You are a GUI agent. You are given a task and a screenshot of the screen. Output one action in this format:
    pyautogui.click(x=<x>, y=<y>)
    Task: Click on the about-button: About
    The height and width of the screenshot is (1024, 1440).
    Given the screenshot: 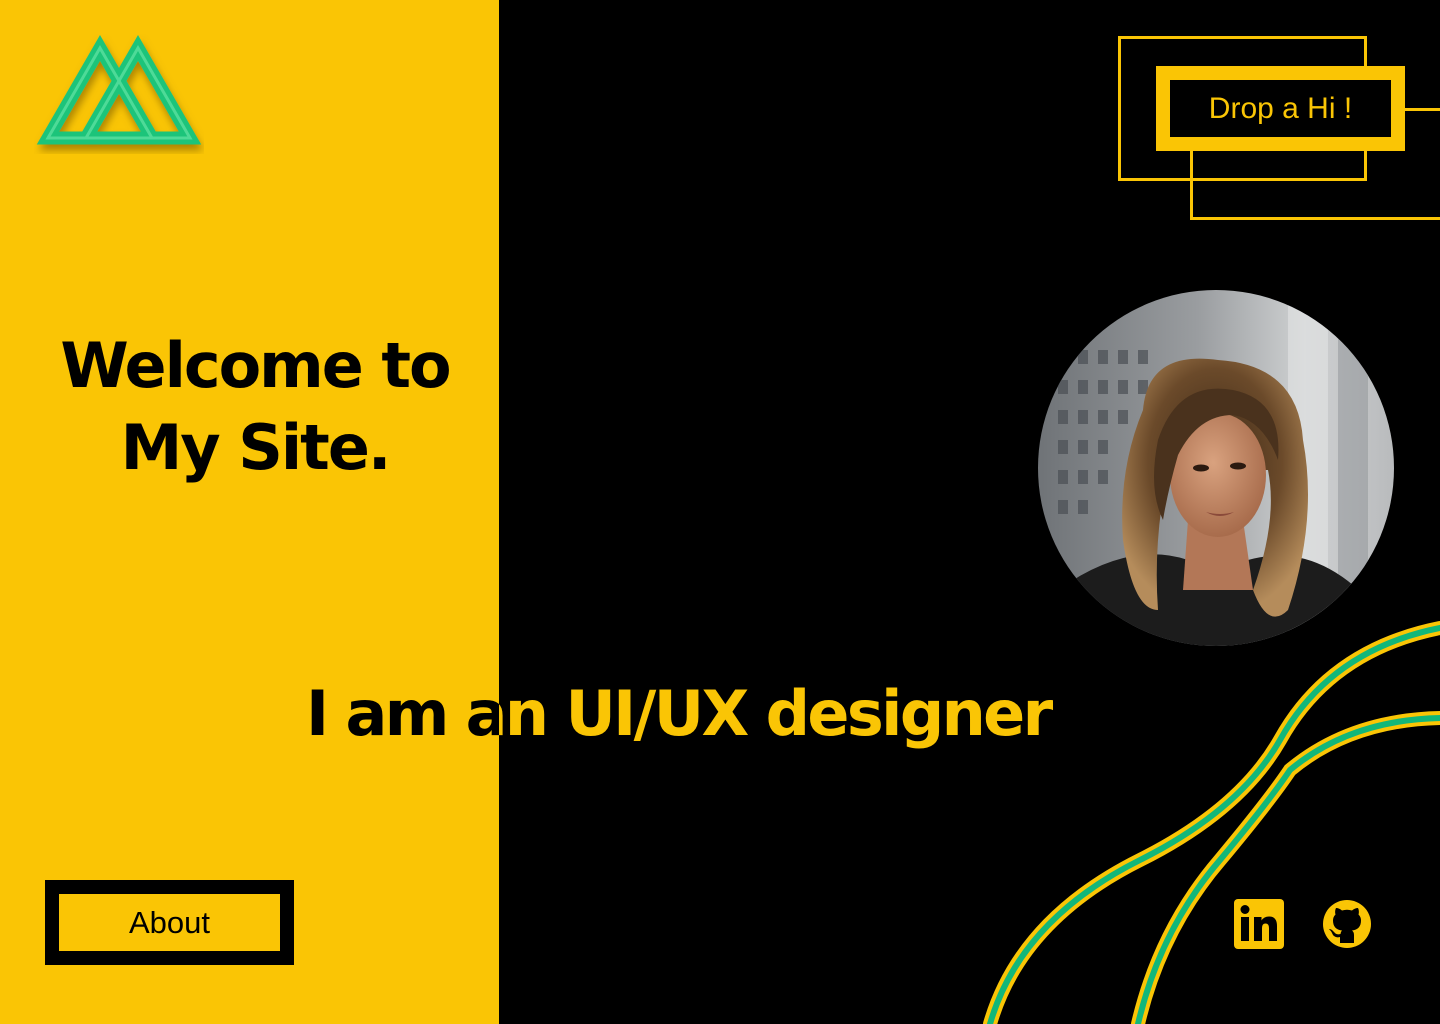 What is the action you would take?
    pyautogui.click(x=169, y=922)
    